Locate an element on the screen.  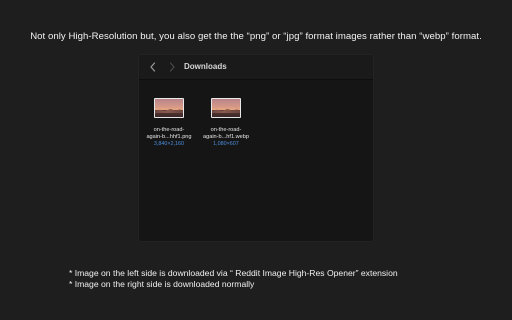
file-dimensions: 3,840×2,160 is located at coordinates (169, 144).